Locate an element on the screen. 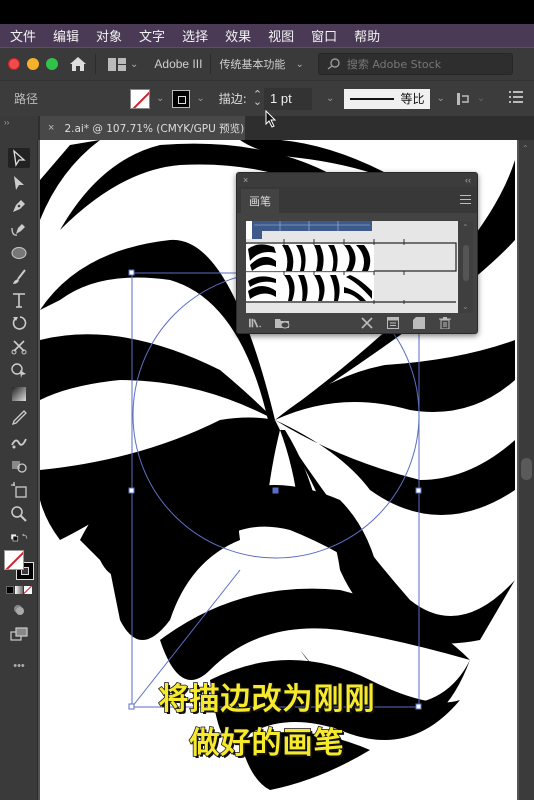 The width and height of the screenshot is (534, 800). menu-object: 对象 is located at coordinates (109, 35).